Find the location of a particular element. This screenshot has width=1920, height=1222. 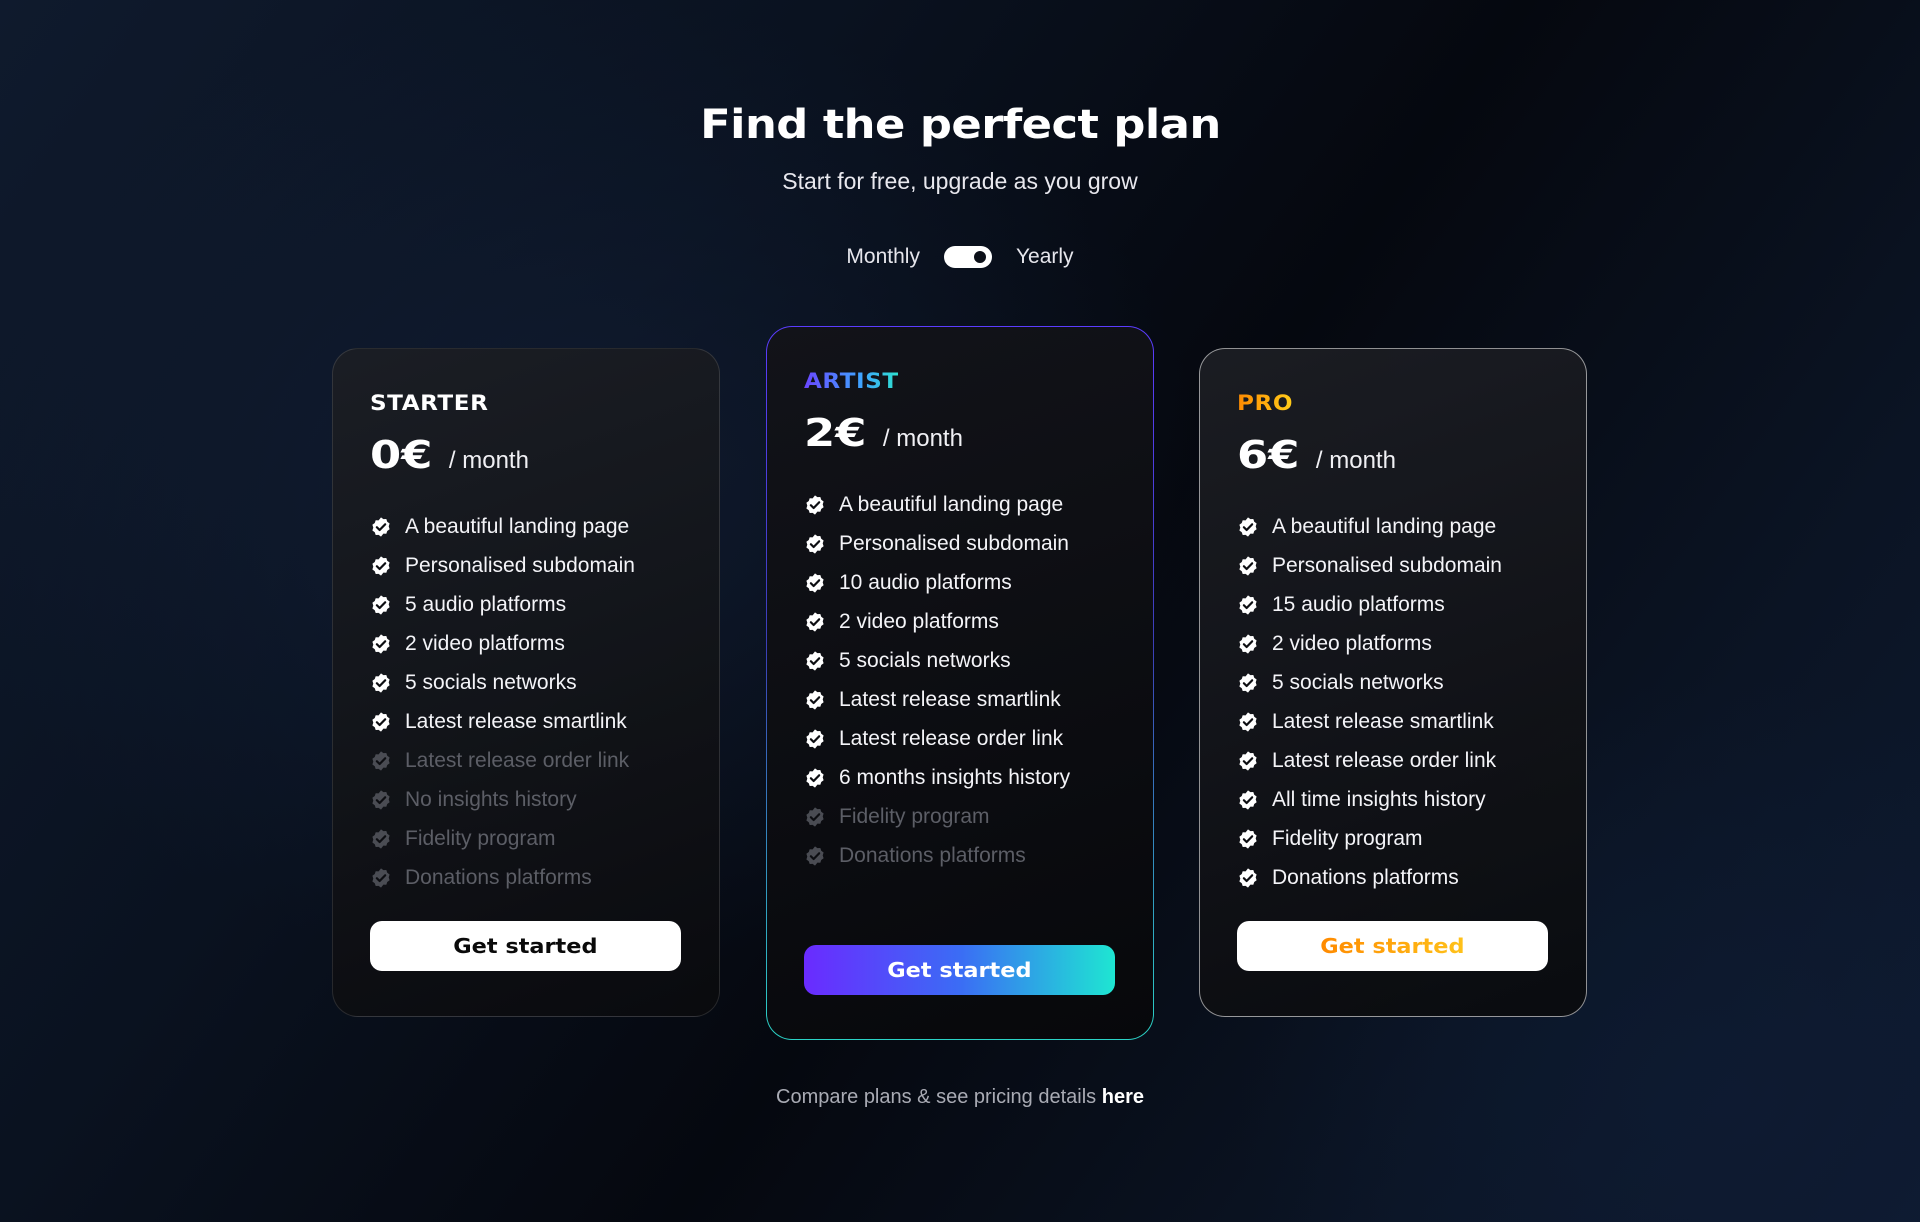

feature-item: No insights history is located at coordinates (526, 799).